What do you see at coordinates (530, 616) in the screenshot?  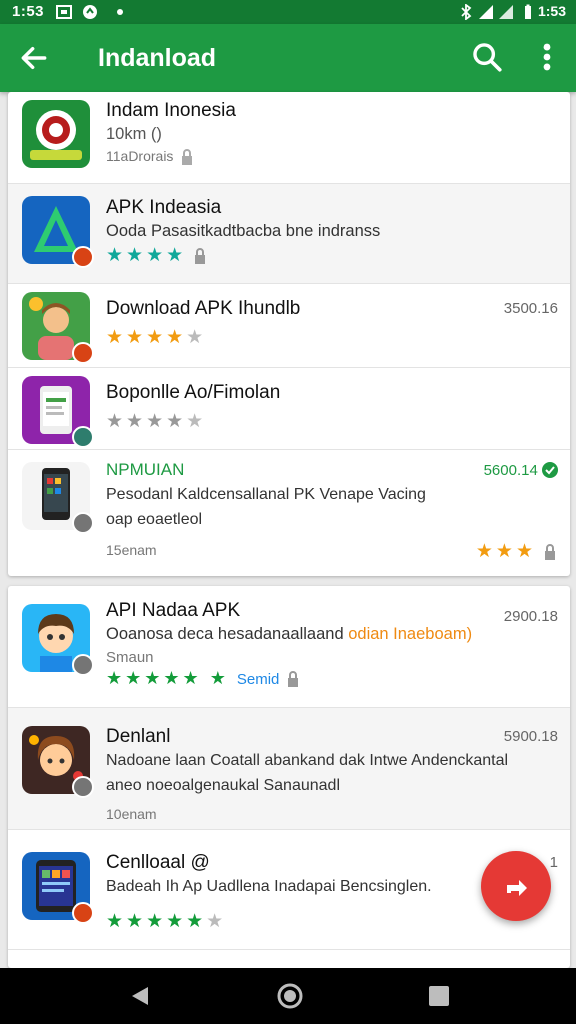 I see `item-price: 2900.18` at bounding box center [530, 616].